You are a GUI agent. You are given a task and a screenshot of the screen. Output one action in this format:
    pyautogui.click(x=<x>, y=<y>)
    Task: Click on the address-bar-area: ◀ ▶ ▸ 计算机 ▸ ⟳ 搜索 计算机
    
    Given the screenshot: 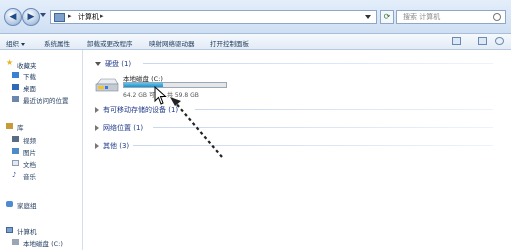 What is the action you would take?
    pyautogui.click(x=255, y=17)
    